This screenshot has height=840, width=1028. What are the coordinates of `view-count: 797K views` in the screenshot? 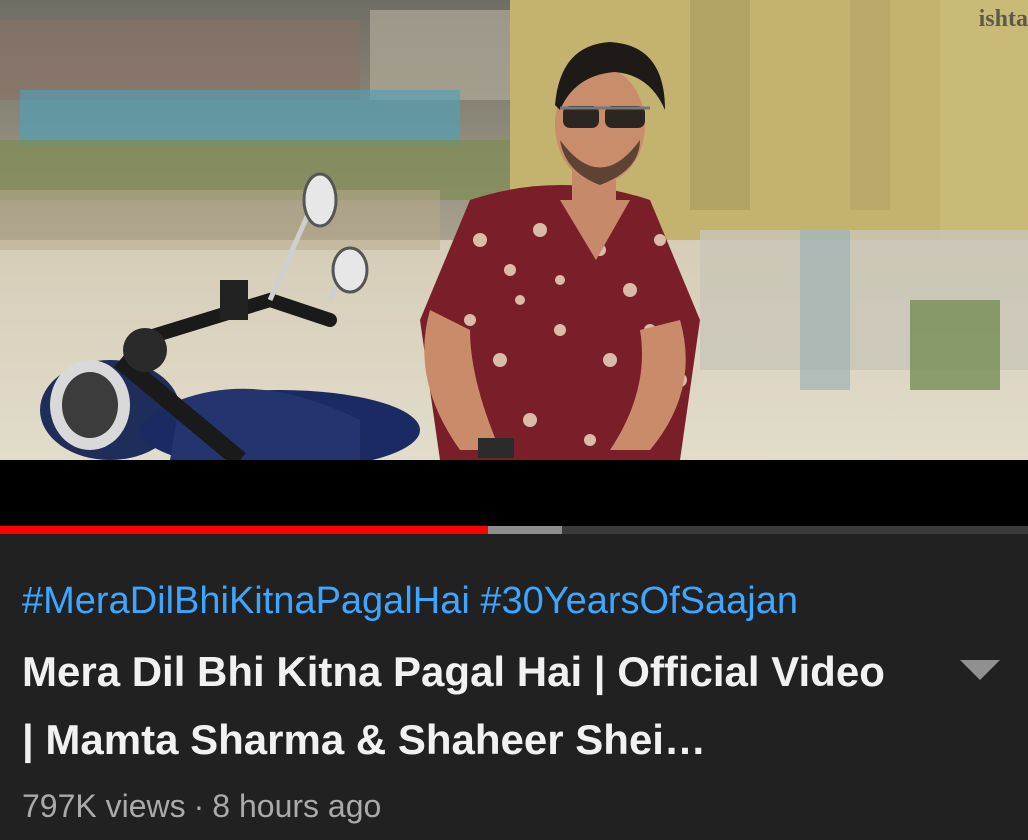 It's located at (104, 806).